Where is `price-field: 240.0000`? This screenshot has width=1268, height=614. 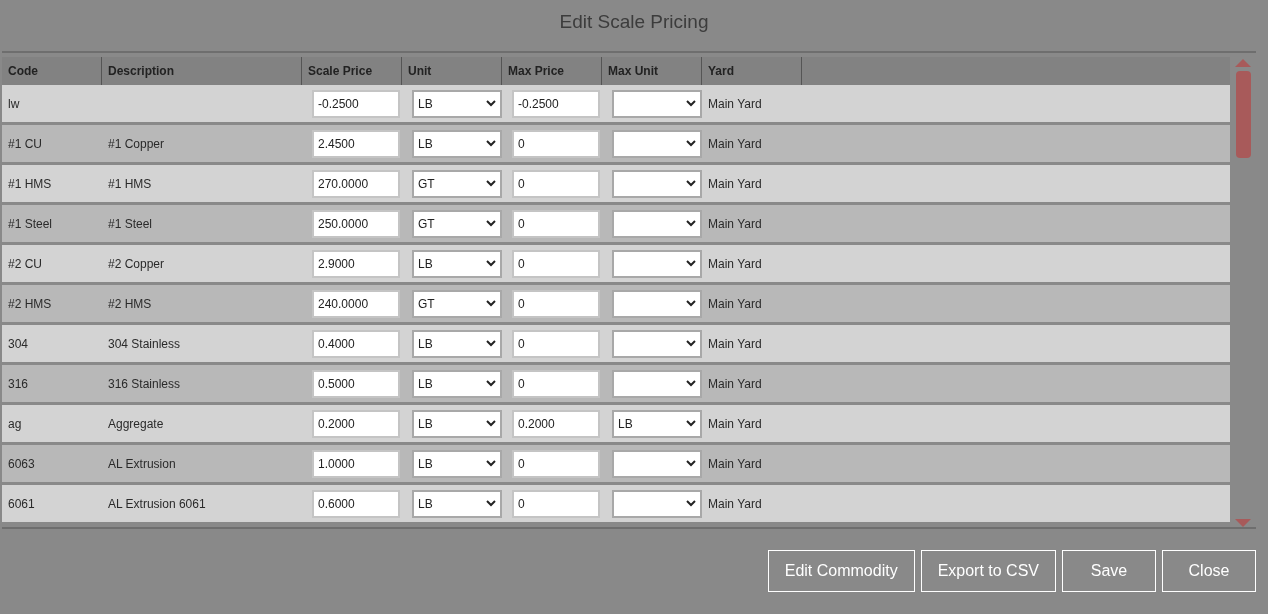 price-field: 240.0000 is located at coordinates (356, 303).